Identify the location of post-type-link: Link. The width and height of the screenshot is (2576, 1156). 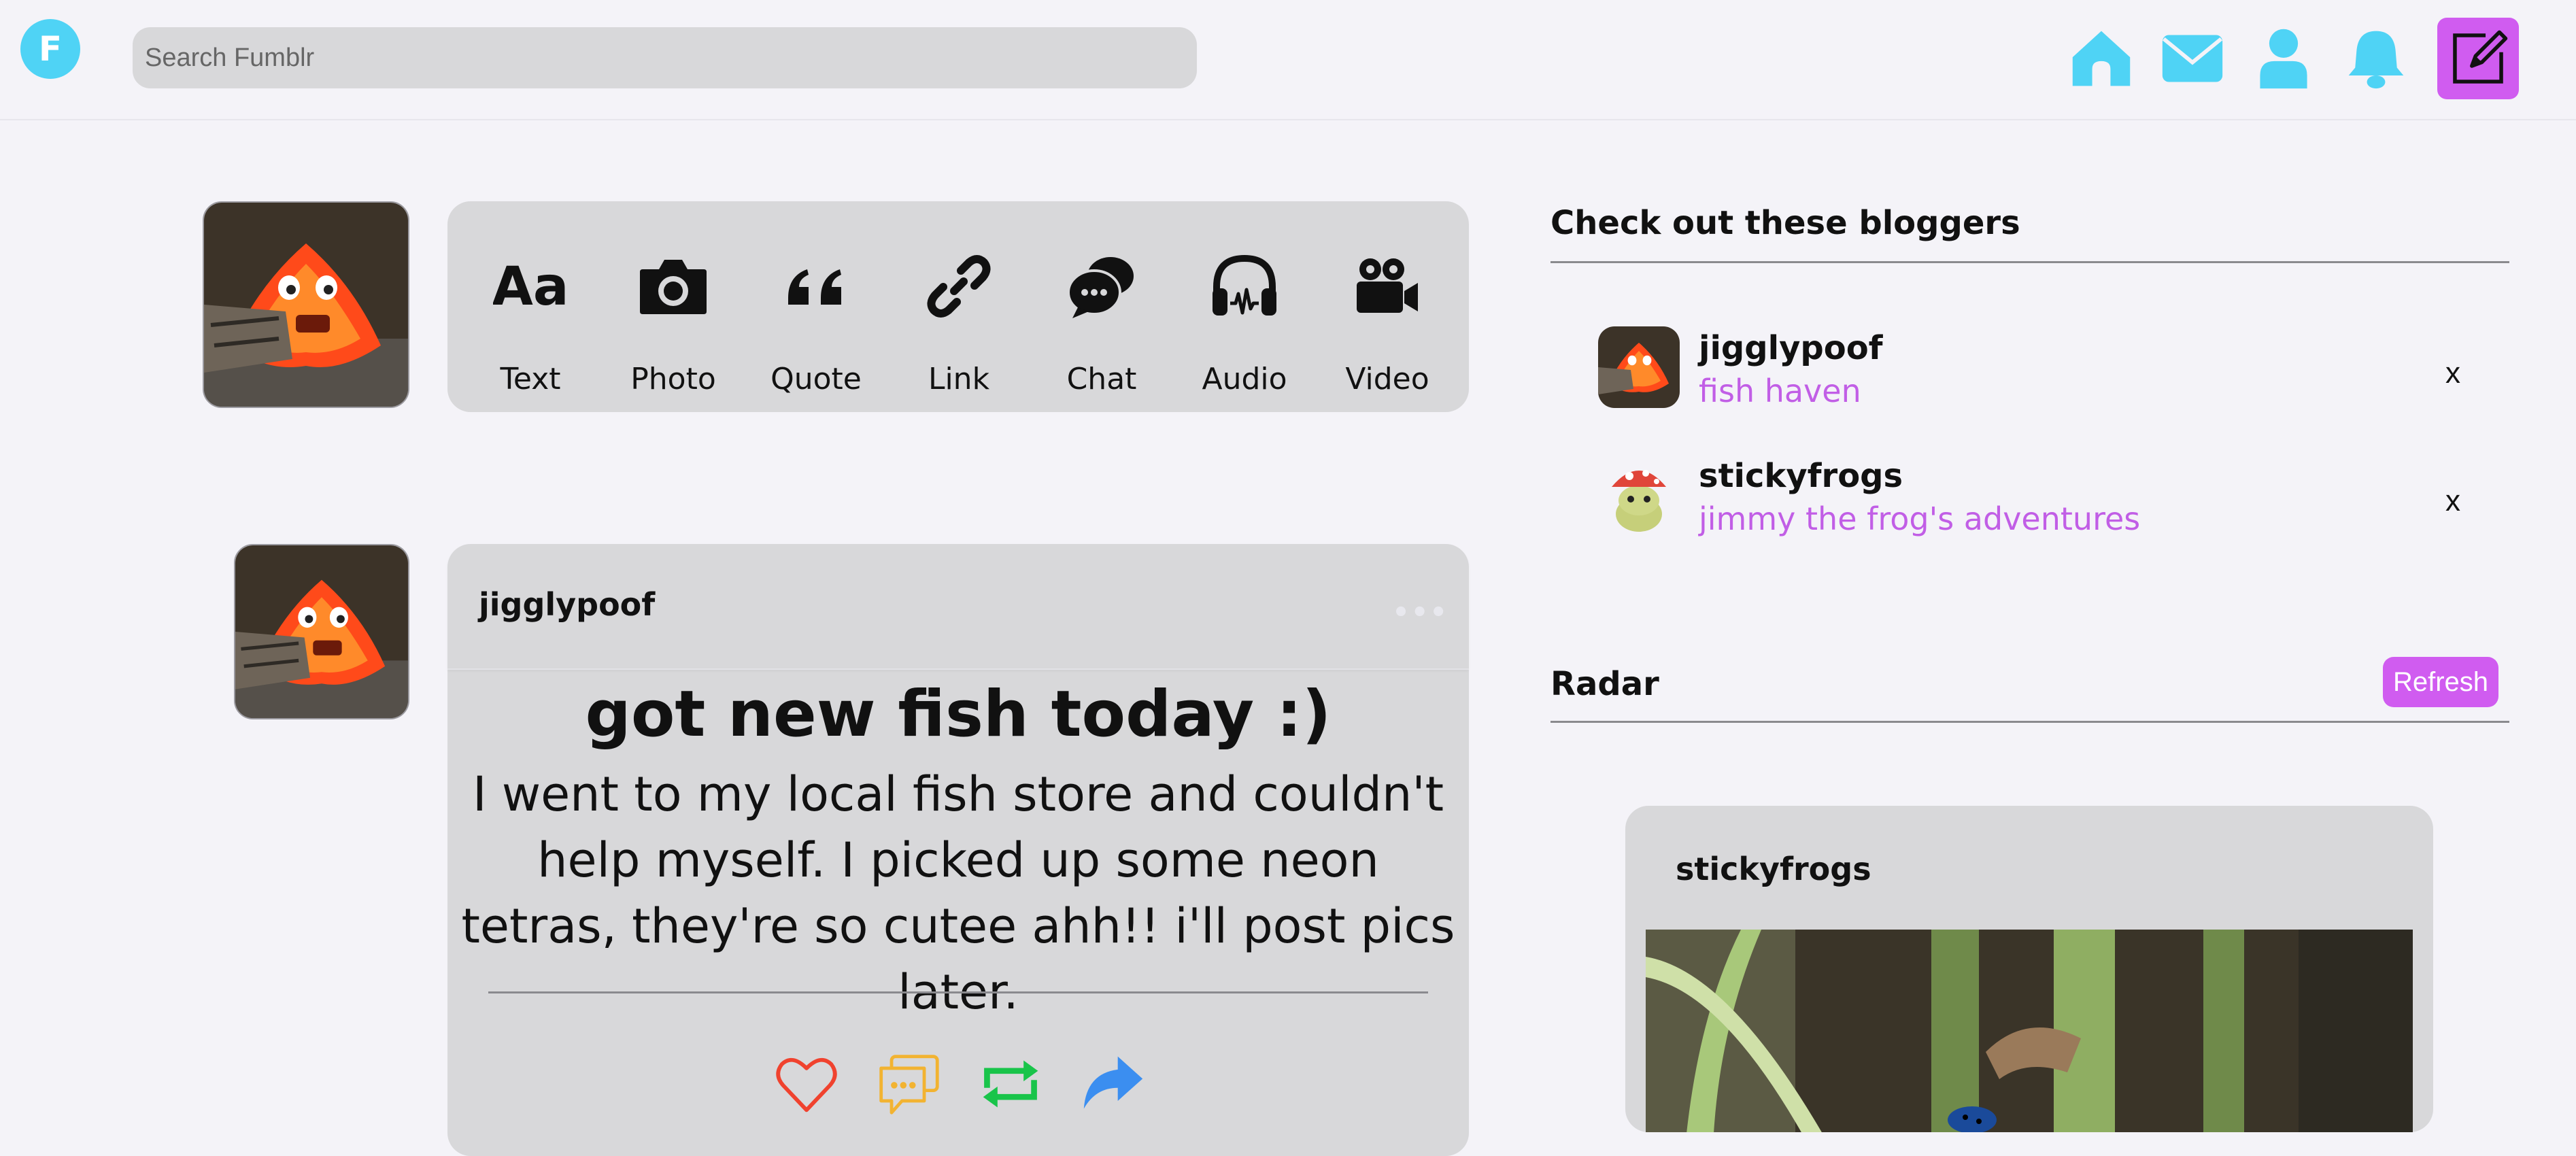
(959, 307).